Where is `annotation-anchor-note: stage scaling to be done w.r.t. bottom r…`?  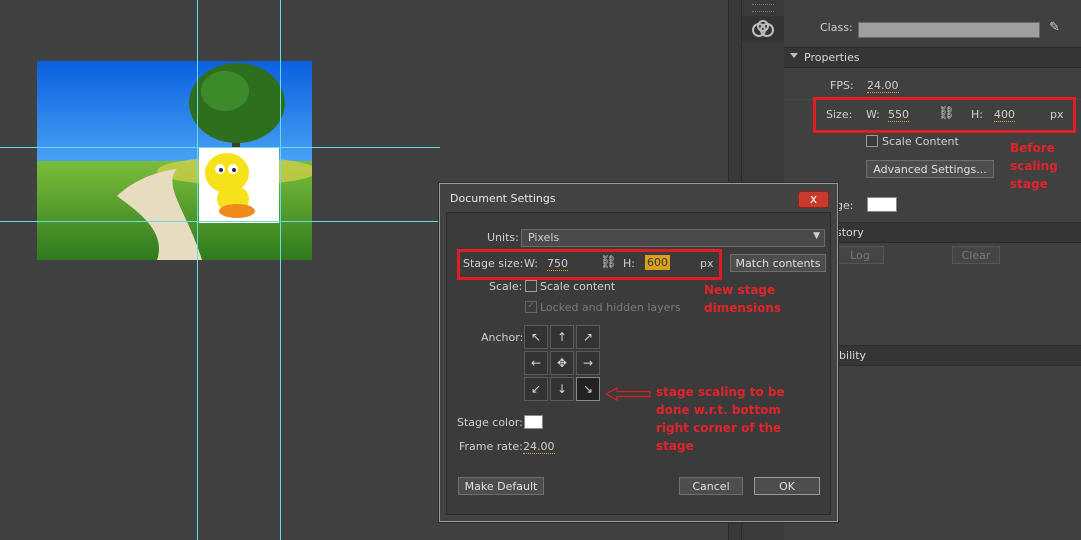 annotation-anchor-note: stage scaling to be done w.r.t. bottom r… is located at coordinates (720, 419).